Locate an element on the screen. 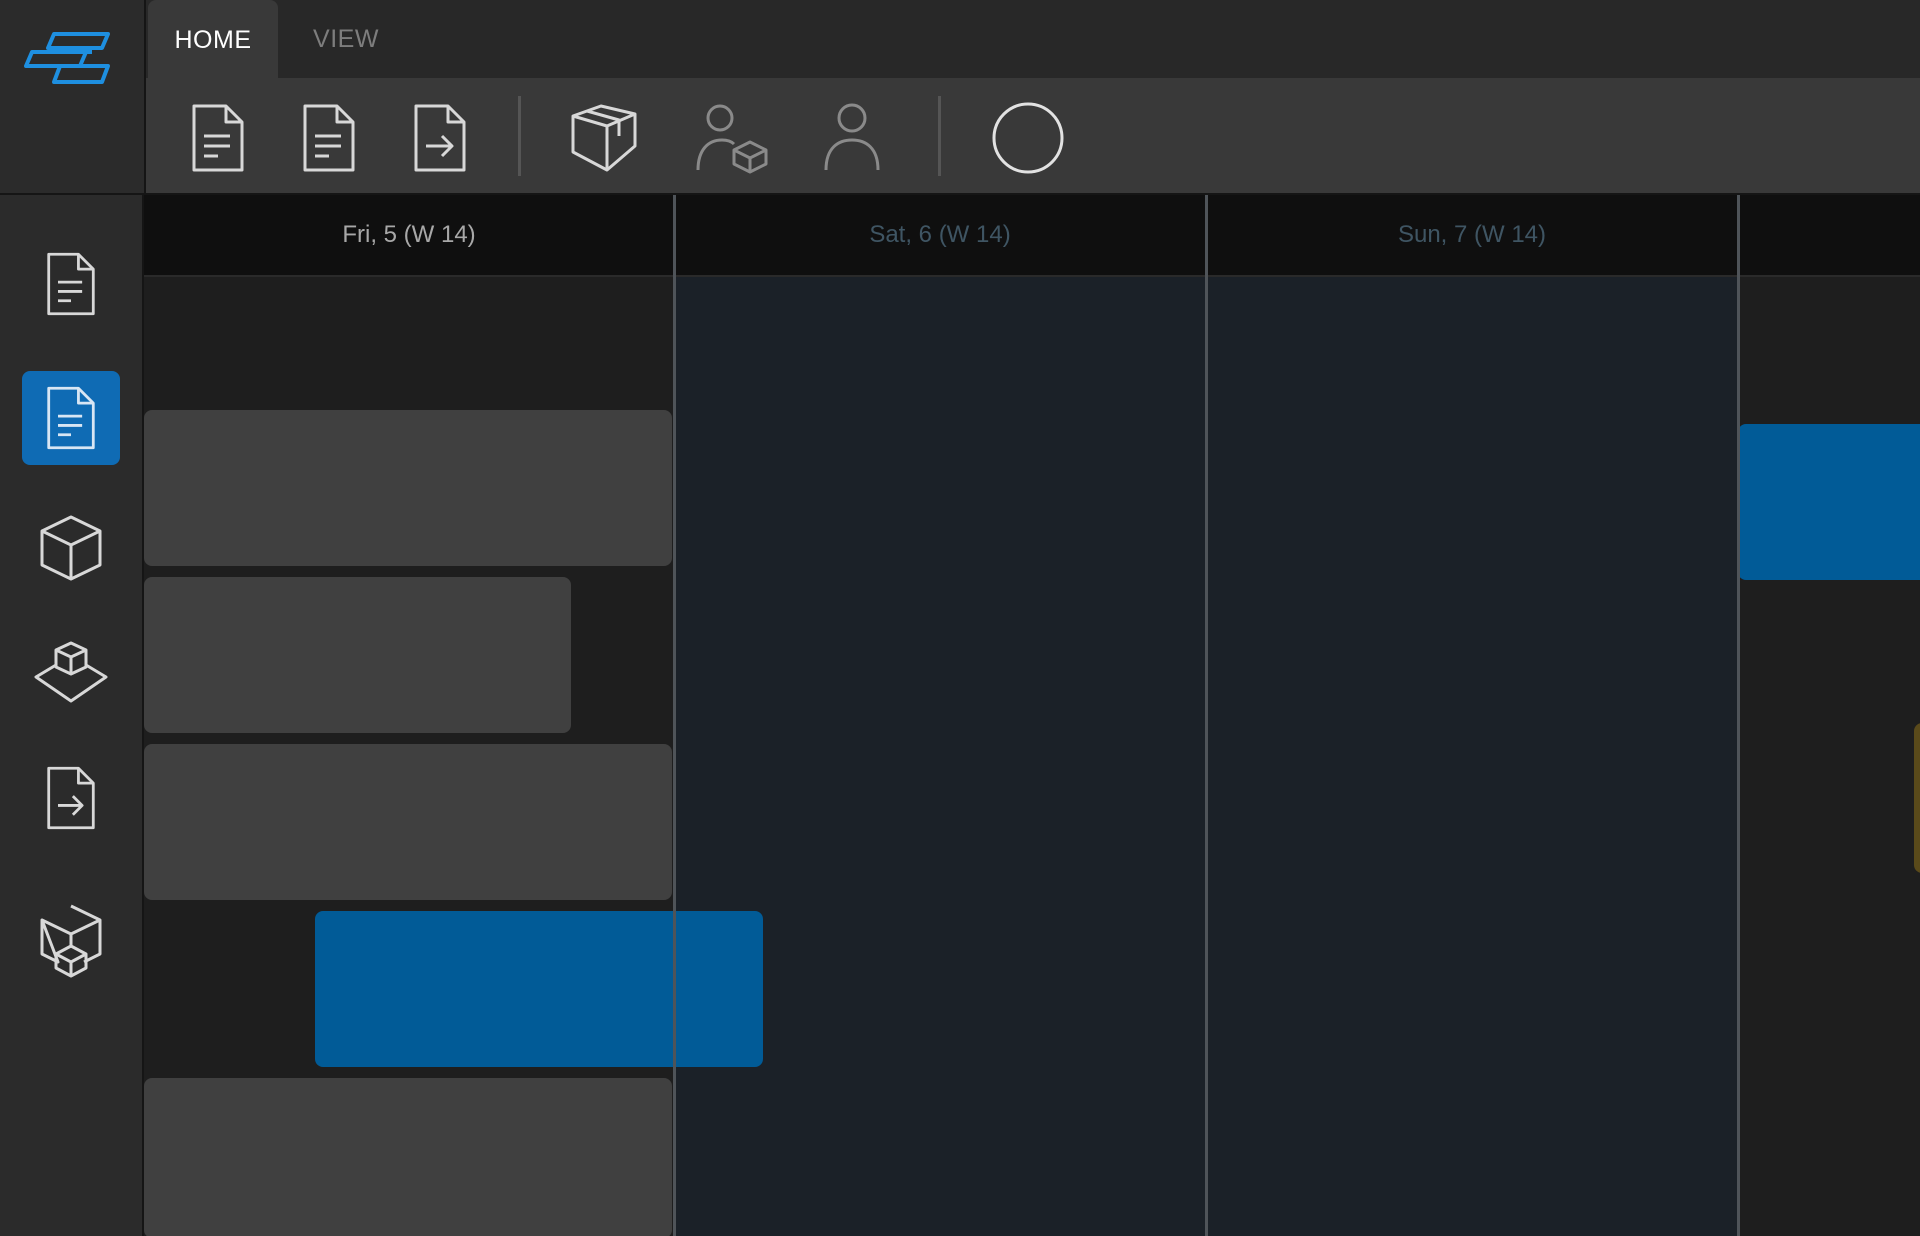  sidebar-item-cube is located at coordinates (71, 548).